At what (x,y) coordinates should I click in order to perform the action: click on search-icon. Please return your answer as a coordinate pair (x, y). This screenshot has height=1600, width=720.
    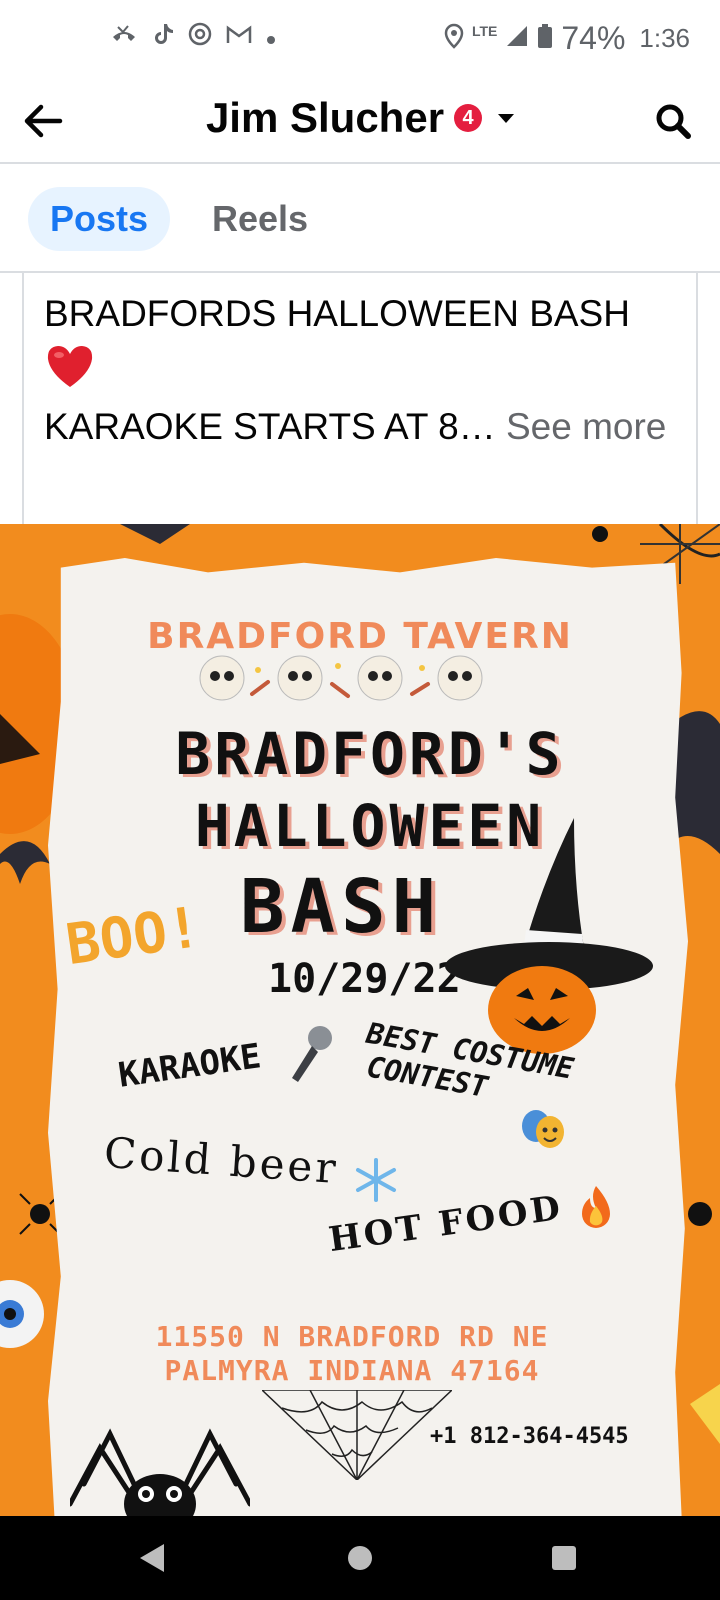
    Looking at the image, I should click on (673, 121).